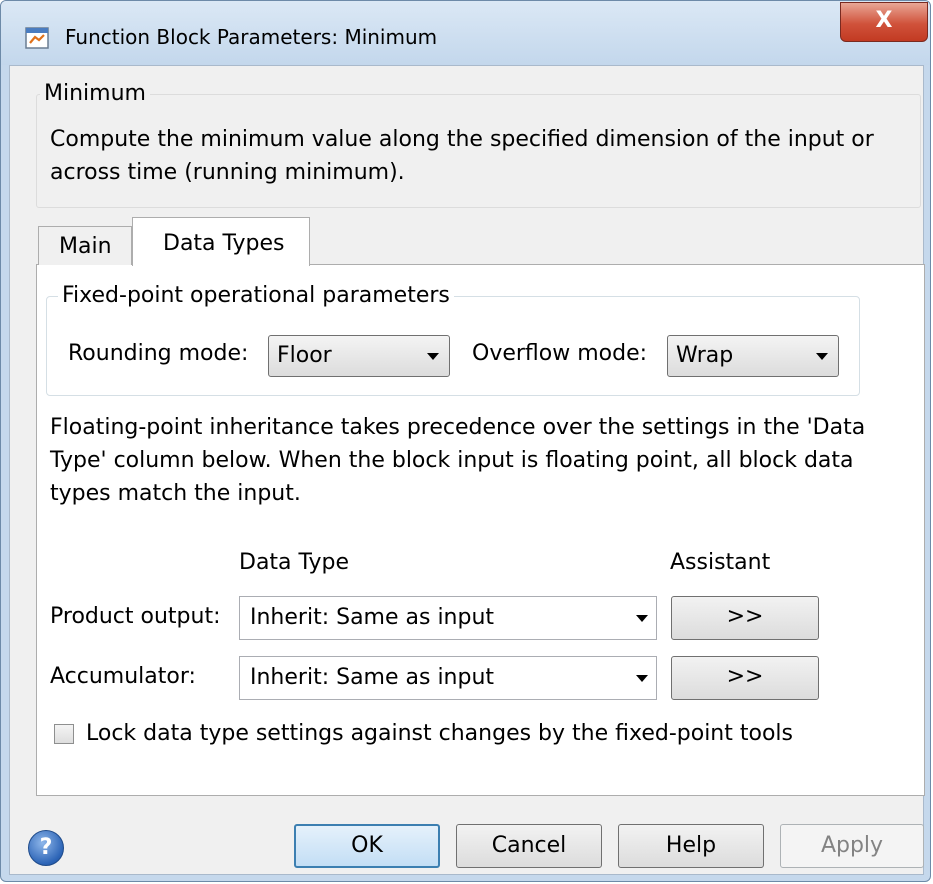  I want to click on product-output-assistant-label: >>, so click(745, 616).